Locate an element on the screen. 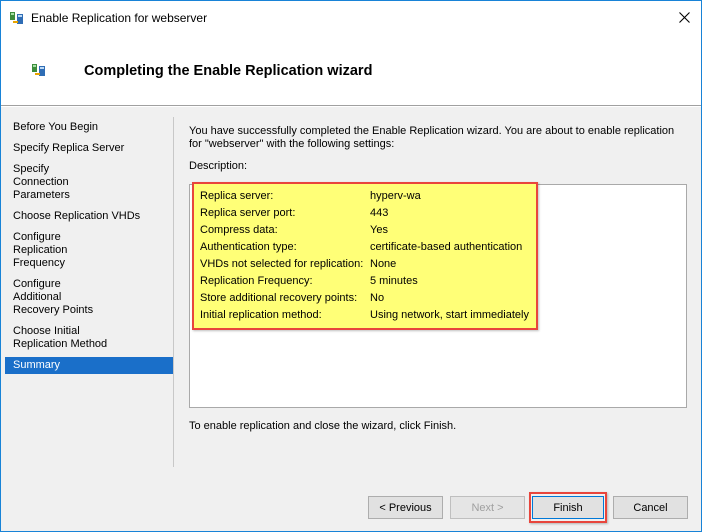  nav-item-summary: Summary is located at coordinates (89, 365).